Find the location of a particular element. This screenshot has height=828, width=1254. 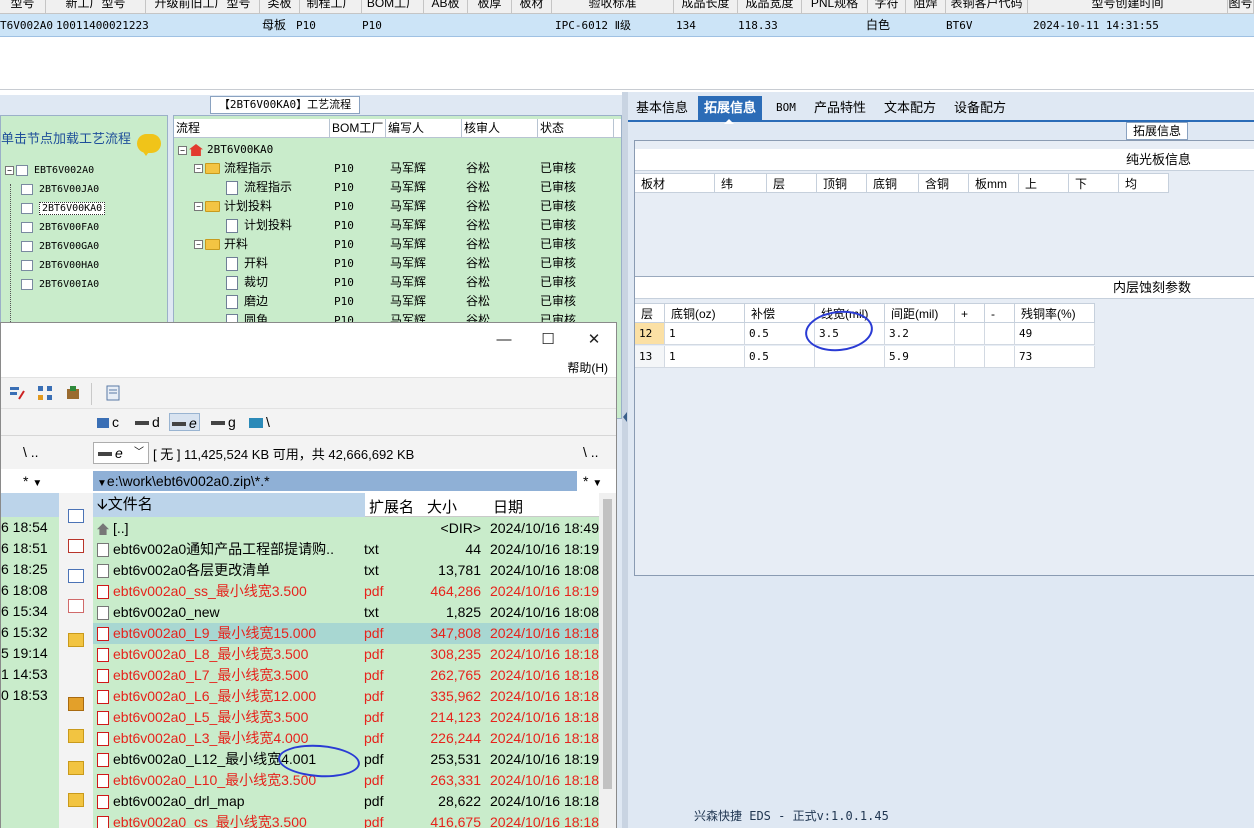

etch-col: + is located at coordinates (970, 313).